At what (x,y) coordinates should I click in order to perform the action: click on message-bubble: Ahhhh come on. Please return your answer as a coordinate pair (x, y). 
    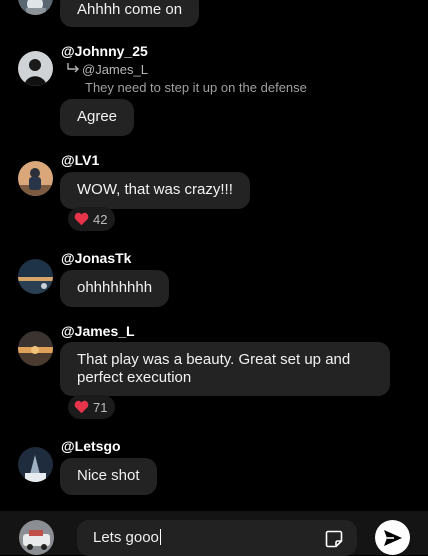
    Looking at the image, I should click on (130, 13).